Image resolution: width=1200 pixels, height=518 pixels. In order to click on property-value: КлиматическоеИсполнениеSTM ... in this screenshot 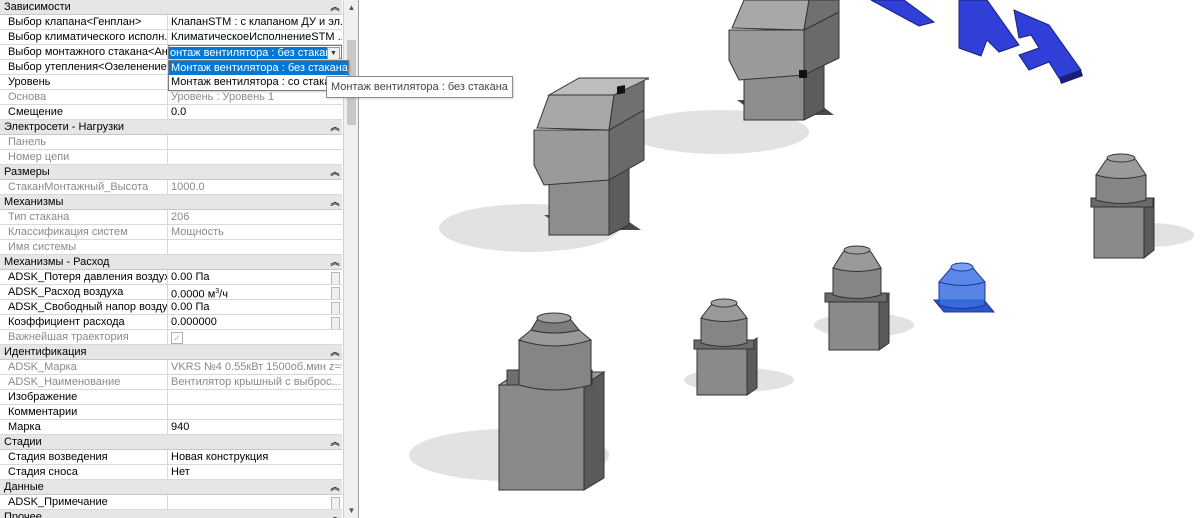, I will do `click(255, 37)`.